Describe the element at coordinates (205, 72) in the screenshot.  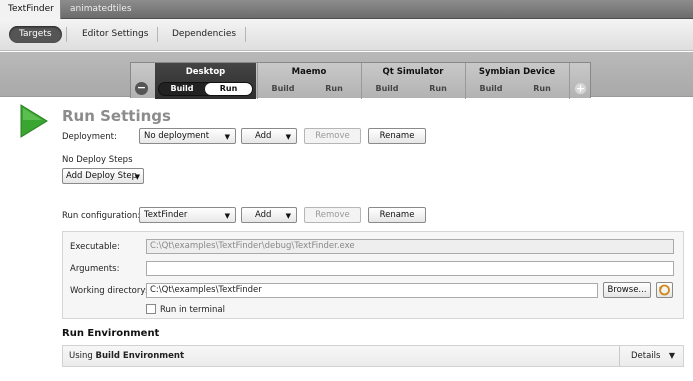
I see `target-name: Desktop` at that location.